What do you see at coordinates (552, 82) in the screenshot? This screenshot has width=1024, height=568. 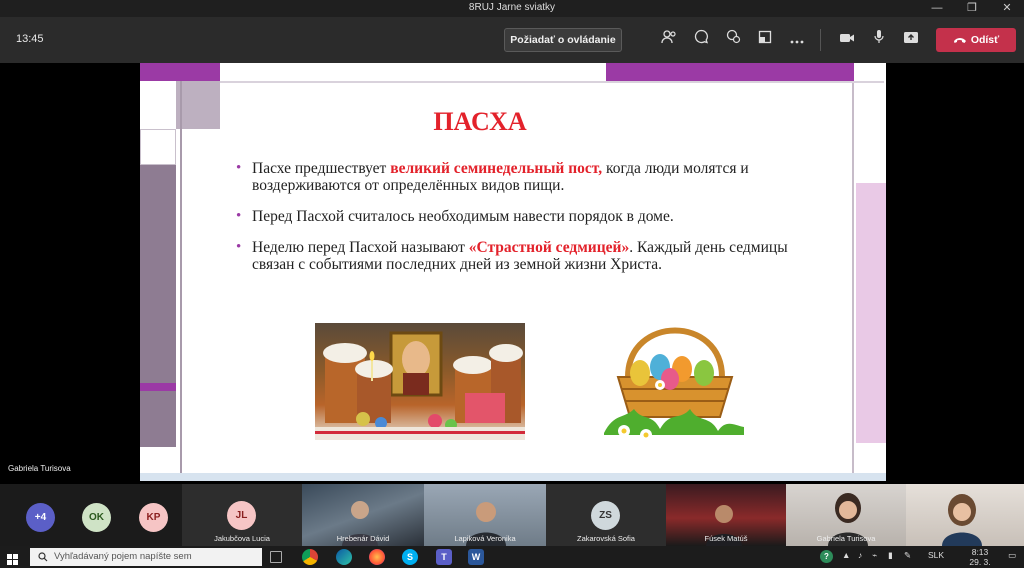 I see `slide-decor-line` at bounding box center [552, 82].